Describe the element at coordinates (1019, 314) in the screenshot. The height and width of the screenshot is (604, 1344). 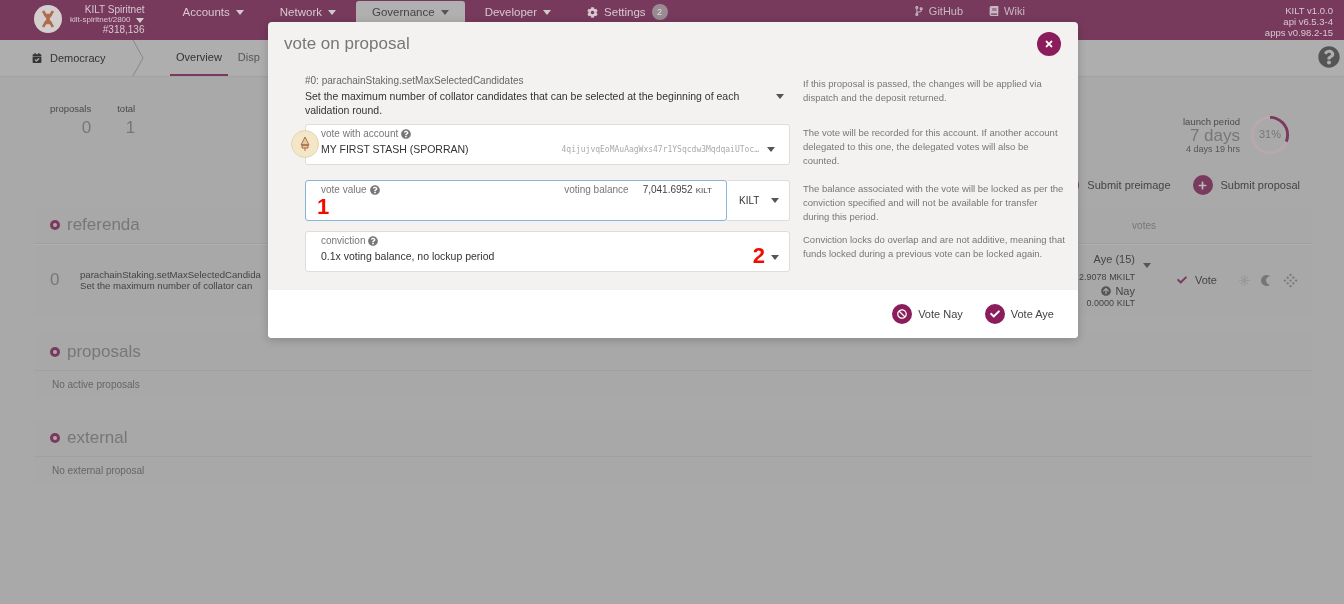
I see `vote-aye-button: Vote Aye` at that location.